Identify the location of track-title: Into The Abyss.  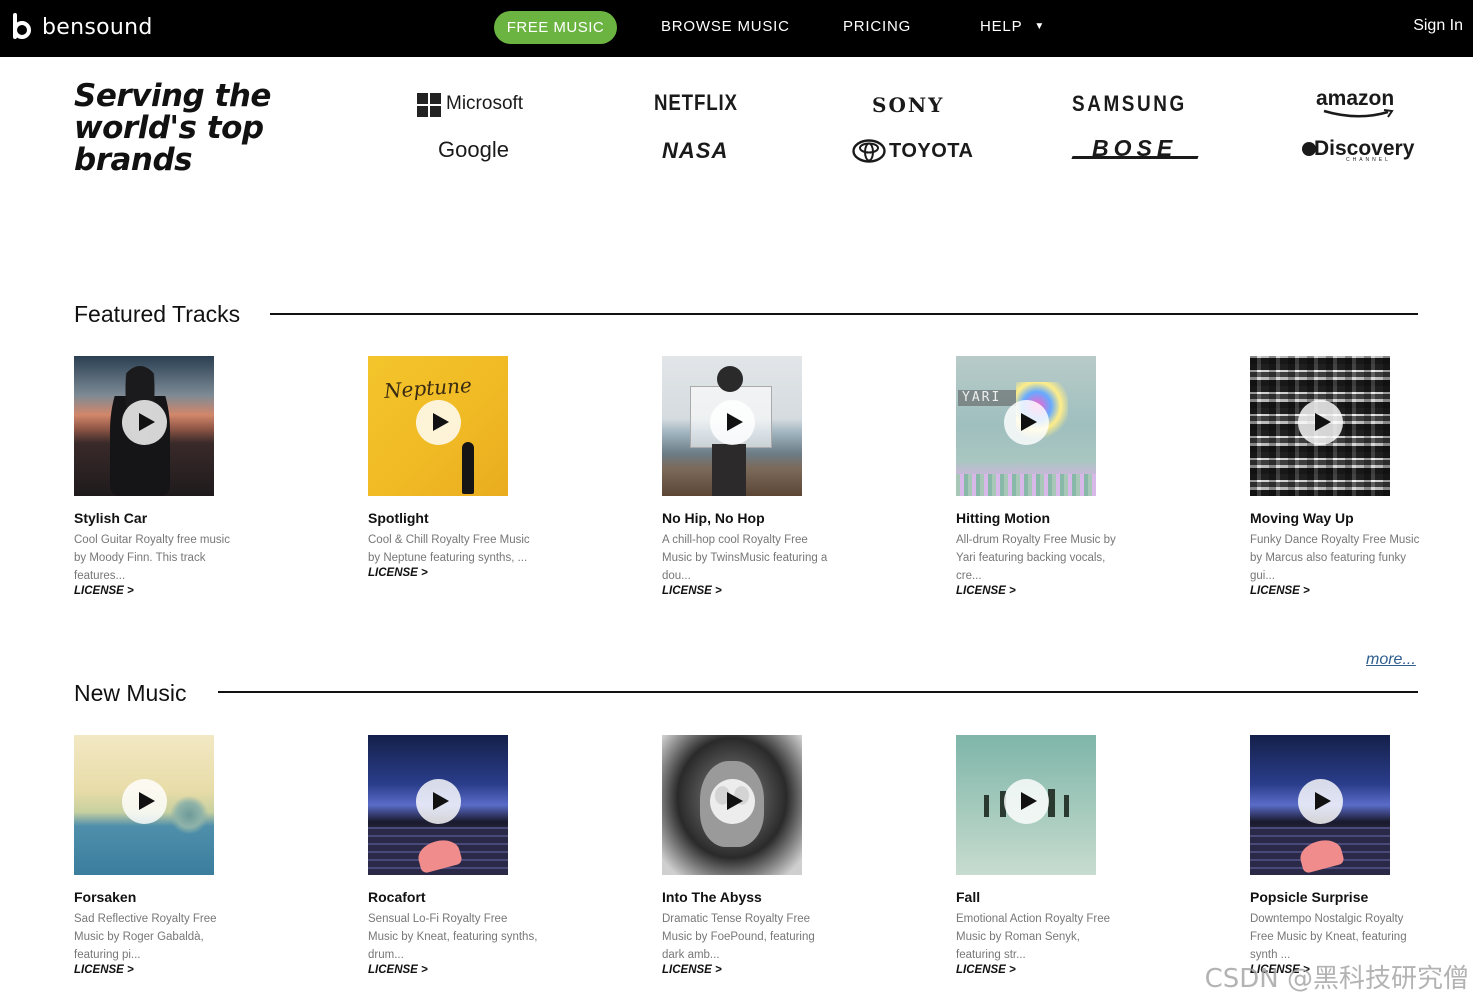
(712, 897).